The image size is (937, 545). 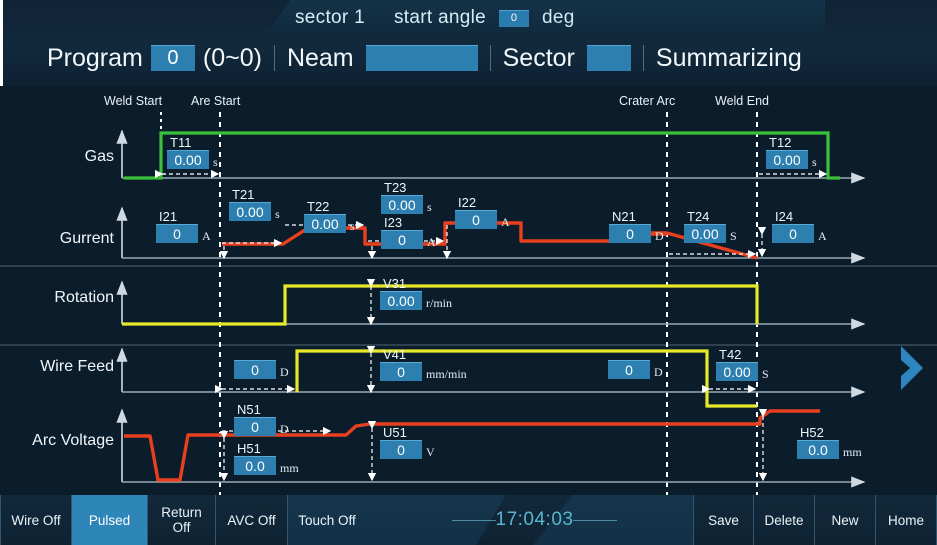 I want to click on field-i21-input: 0, so click(x=177, y=233).